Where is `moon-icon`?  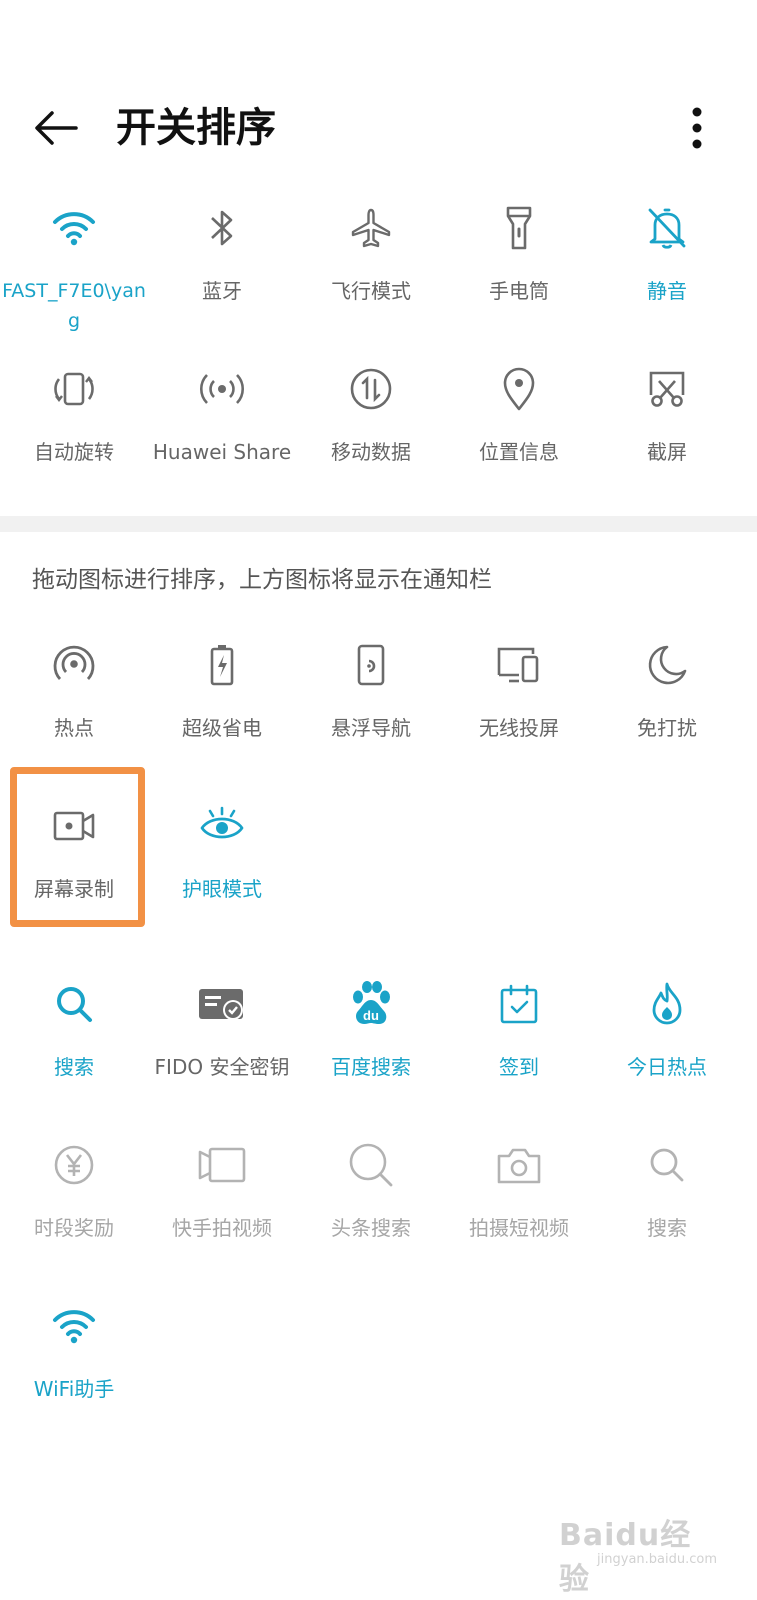
moon-icon is located at coordinates (667, 665).